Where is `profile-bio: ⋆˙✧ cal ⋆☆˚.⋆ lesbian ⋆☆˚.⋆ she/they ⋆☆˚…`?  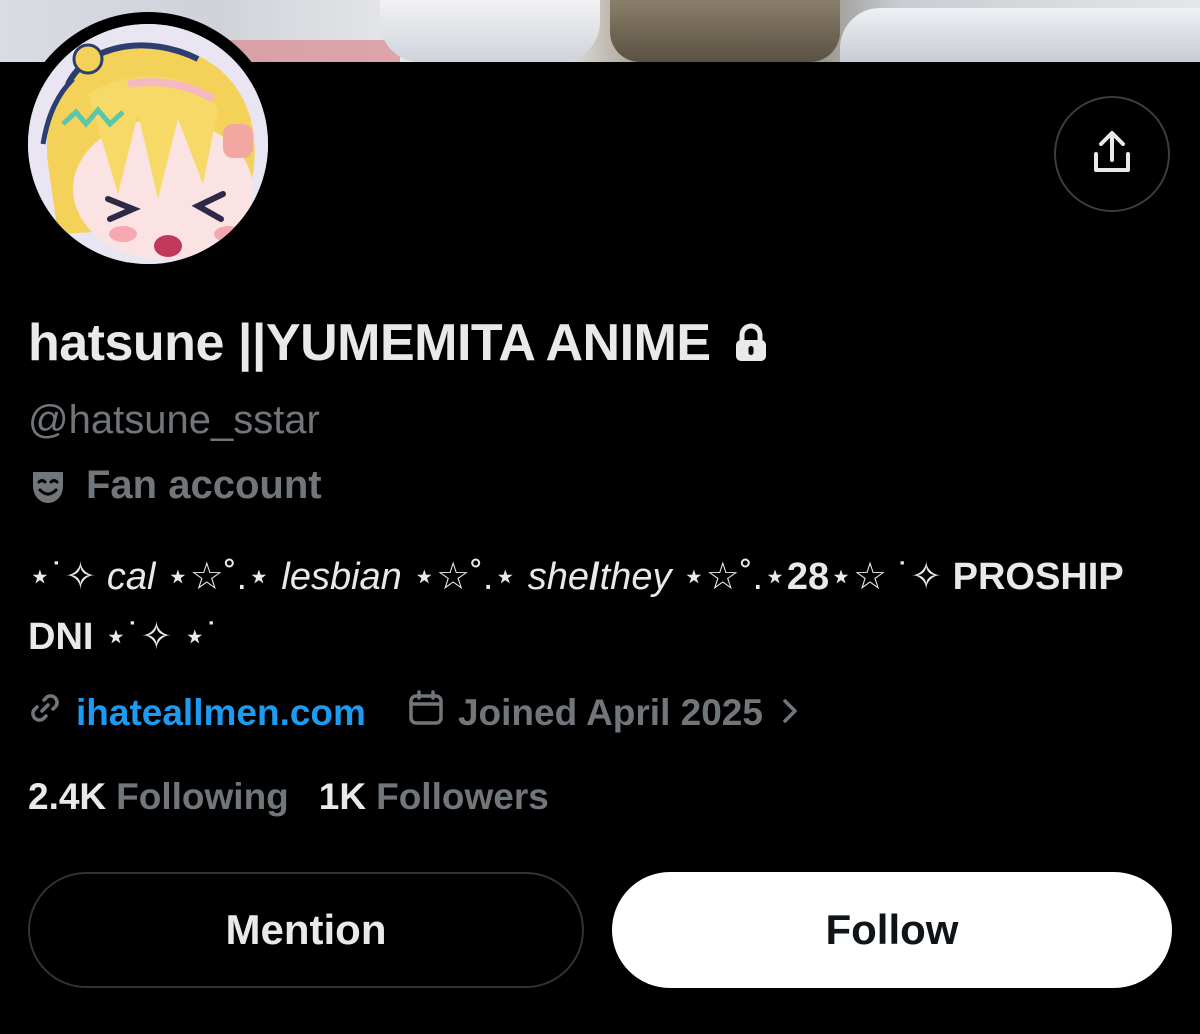 profile-bio: ⋆˙✧ cal ⋆☆˚.⋆ lesbian ⋆☆˚.⋆ she/they ⋆☆˚… is located at coordinates (603, 607).